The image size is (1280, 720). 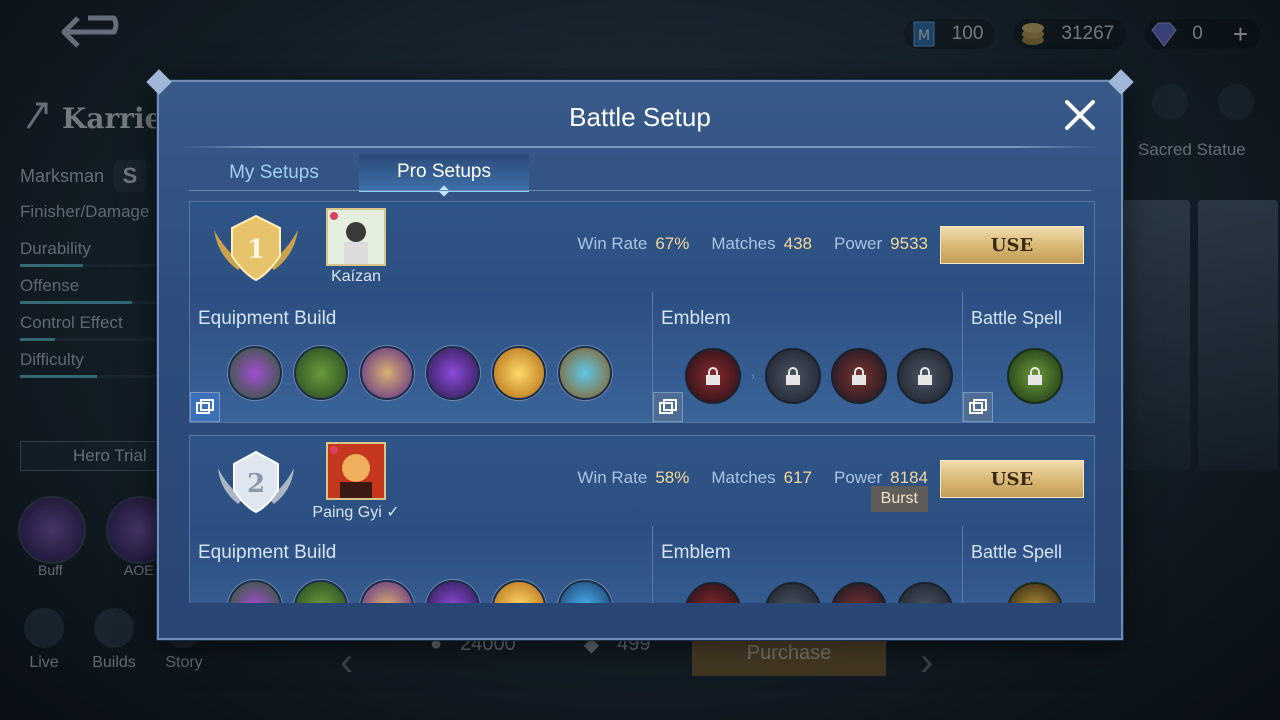 I want to click on gold-rank-badge-icon: 1, so click(x=256, y=248).